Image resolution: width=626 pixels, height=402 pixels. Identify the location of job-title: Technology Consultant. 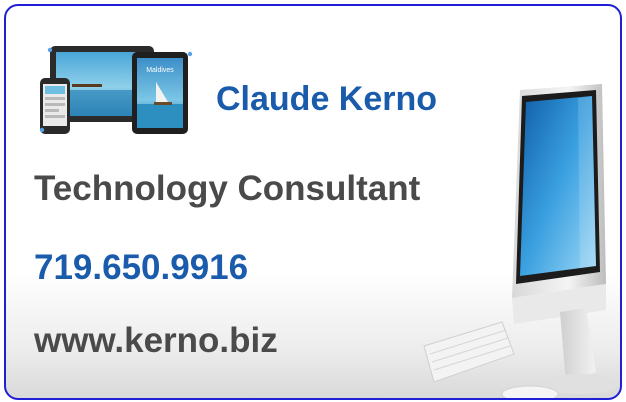
(227, 188).